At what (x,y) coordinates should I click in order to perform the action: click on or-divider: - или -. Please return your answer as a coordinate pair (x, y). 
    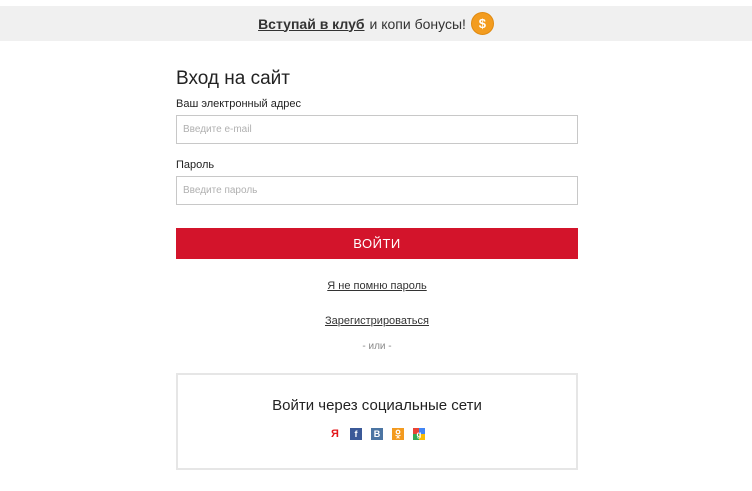
    Looking at the image, I should click on (377, 346).